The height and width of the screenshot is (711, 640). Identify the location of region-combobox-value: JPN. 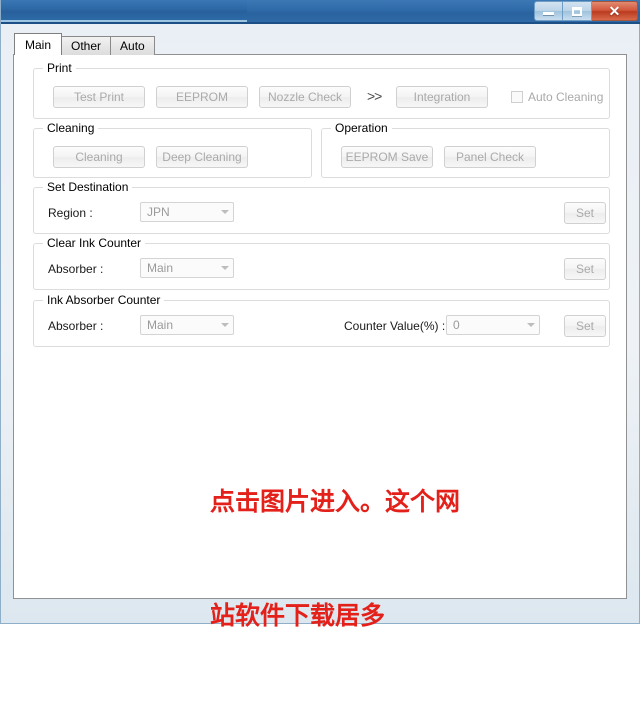
(158, 212).